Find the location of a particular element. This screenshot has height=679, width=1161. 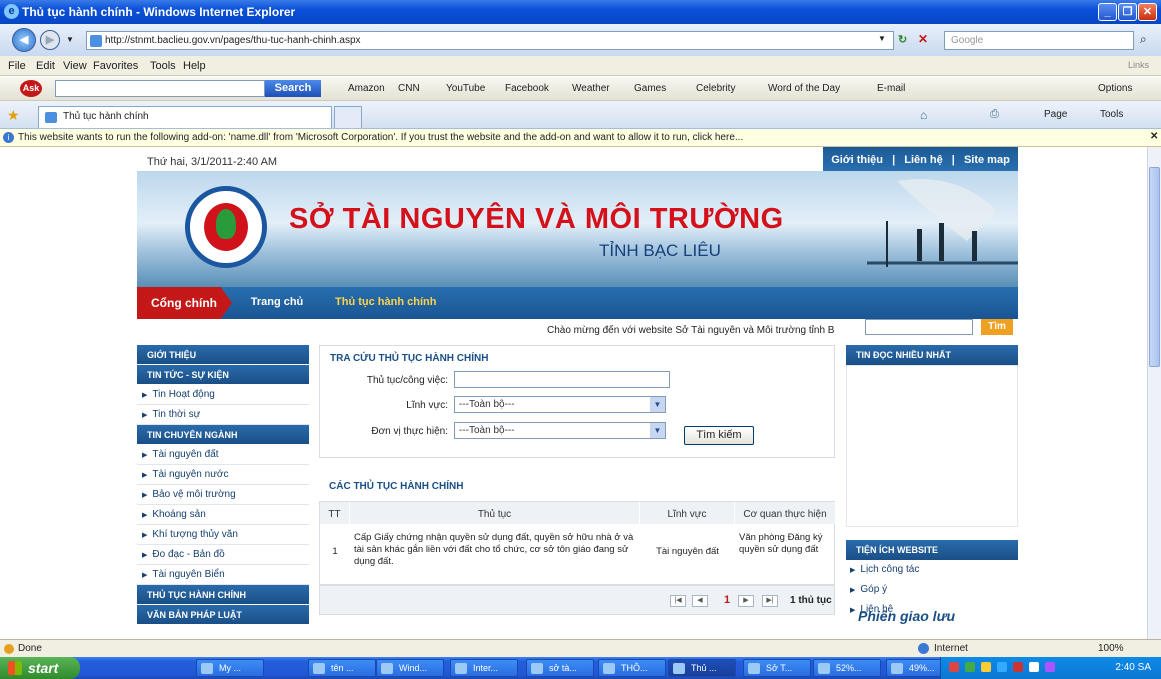

link-weather: Weather is located at coordinates (591, 88).